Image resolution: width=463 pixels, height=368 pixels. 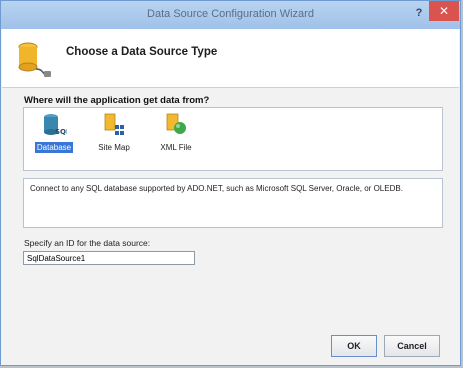 I want to click on title-bar: Data Source Configuration Wizard ? ✕, so click(x=230, y=15).